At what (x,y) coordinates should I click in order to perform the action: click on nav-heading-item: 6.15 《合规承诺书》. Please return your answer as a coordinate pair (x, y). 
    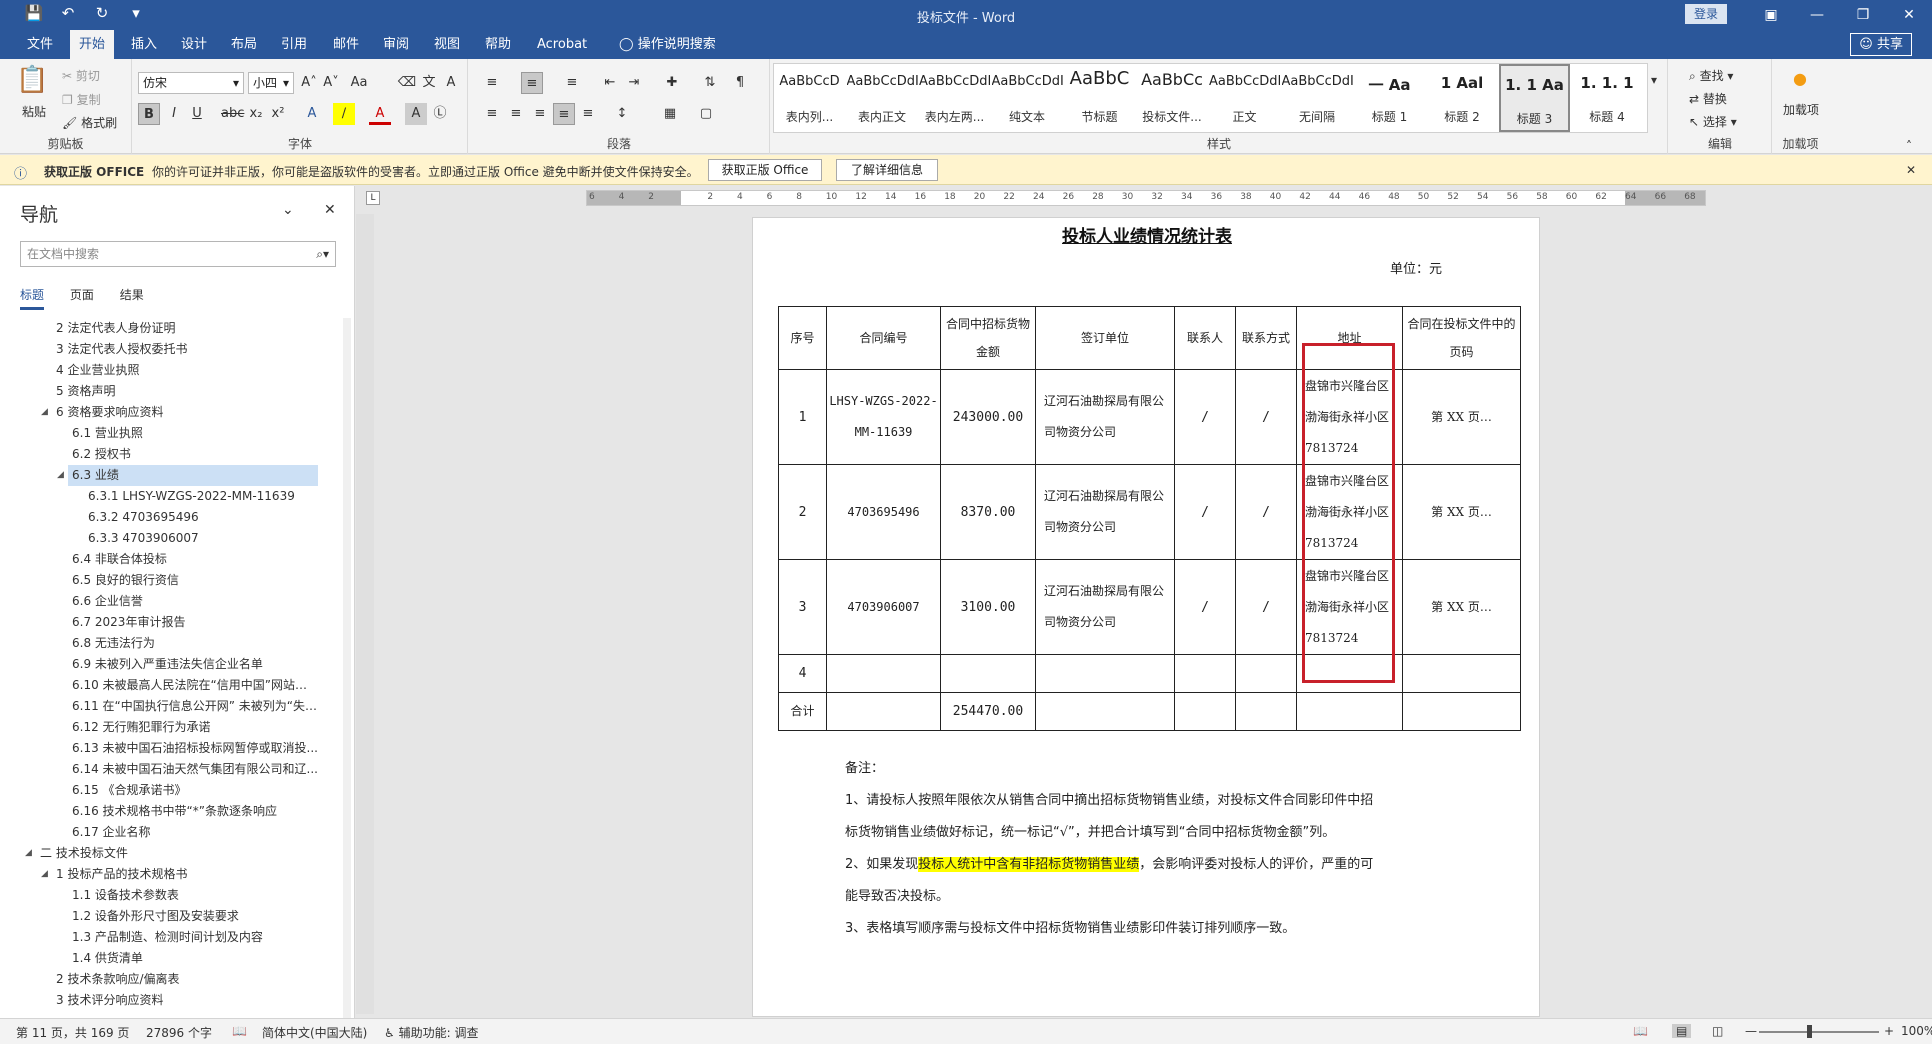
    Looking at the image, I should click on (193, 790).